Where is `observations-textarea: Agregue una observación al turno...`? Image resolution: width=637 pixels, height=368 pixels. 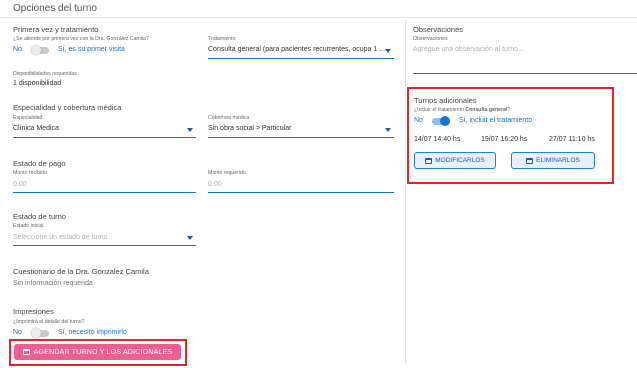 observations-textarea: Agregue una observación al turno... is located at coordinates (525, 58).